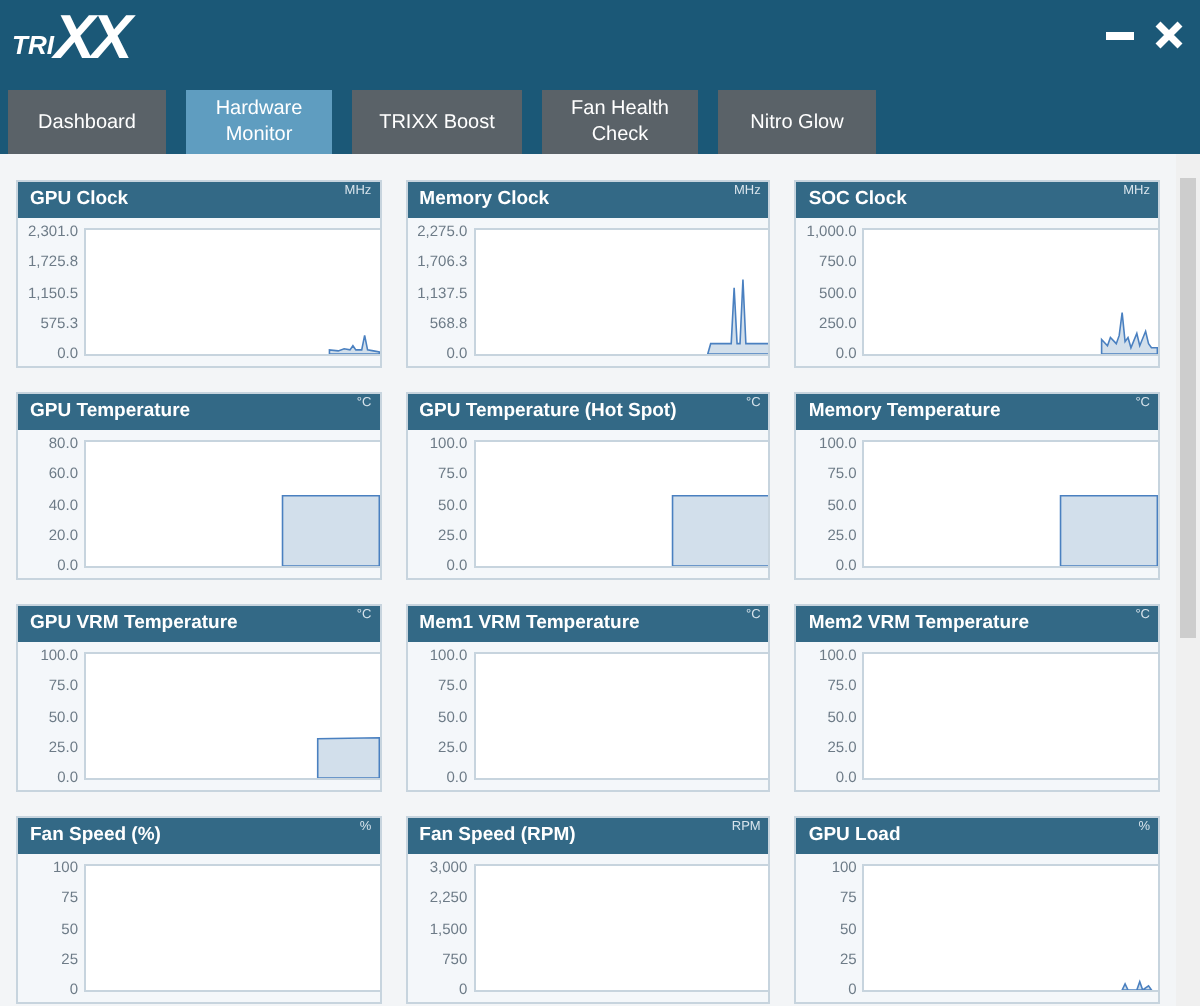 This screenshot has width=1200, height=1006. Describe the element at coordinates (620, 122) in the screenshot. I see `tab: Fan Health Check` at that location.